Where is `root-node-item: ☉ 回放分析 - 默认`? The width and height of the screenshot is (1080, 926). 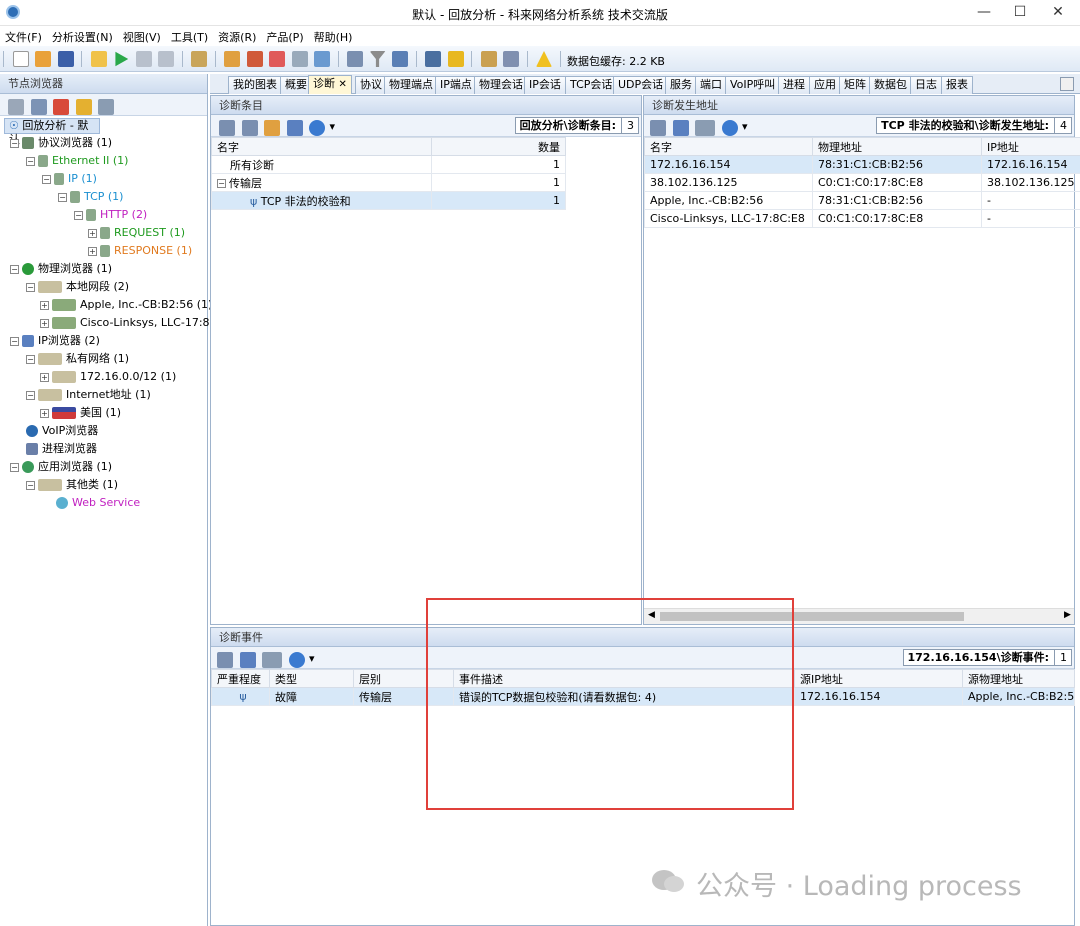
root-node-item: ☉ 回放分析 - 默认 is located at coordinates (52, 132).